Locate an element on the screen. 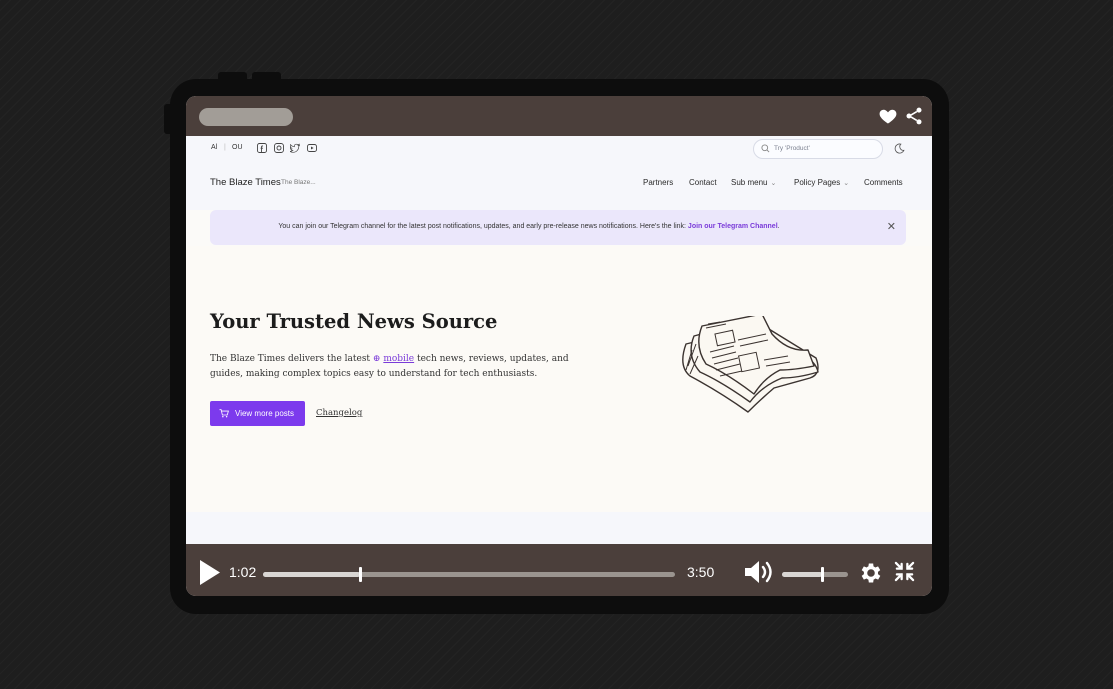 Image resolution: width=1113 pixels, height=689 pixels. view-more-posts-button: View more posts is located at coordinates (257, 413).